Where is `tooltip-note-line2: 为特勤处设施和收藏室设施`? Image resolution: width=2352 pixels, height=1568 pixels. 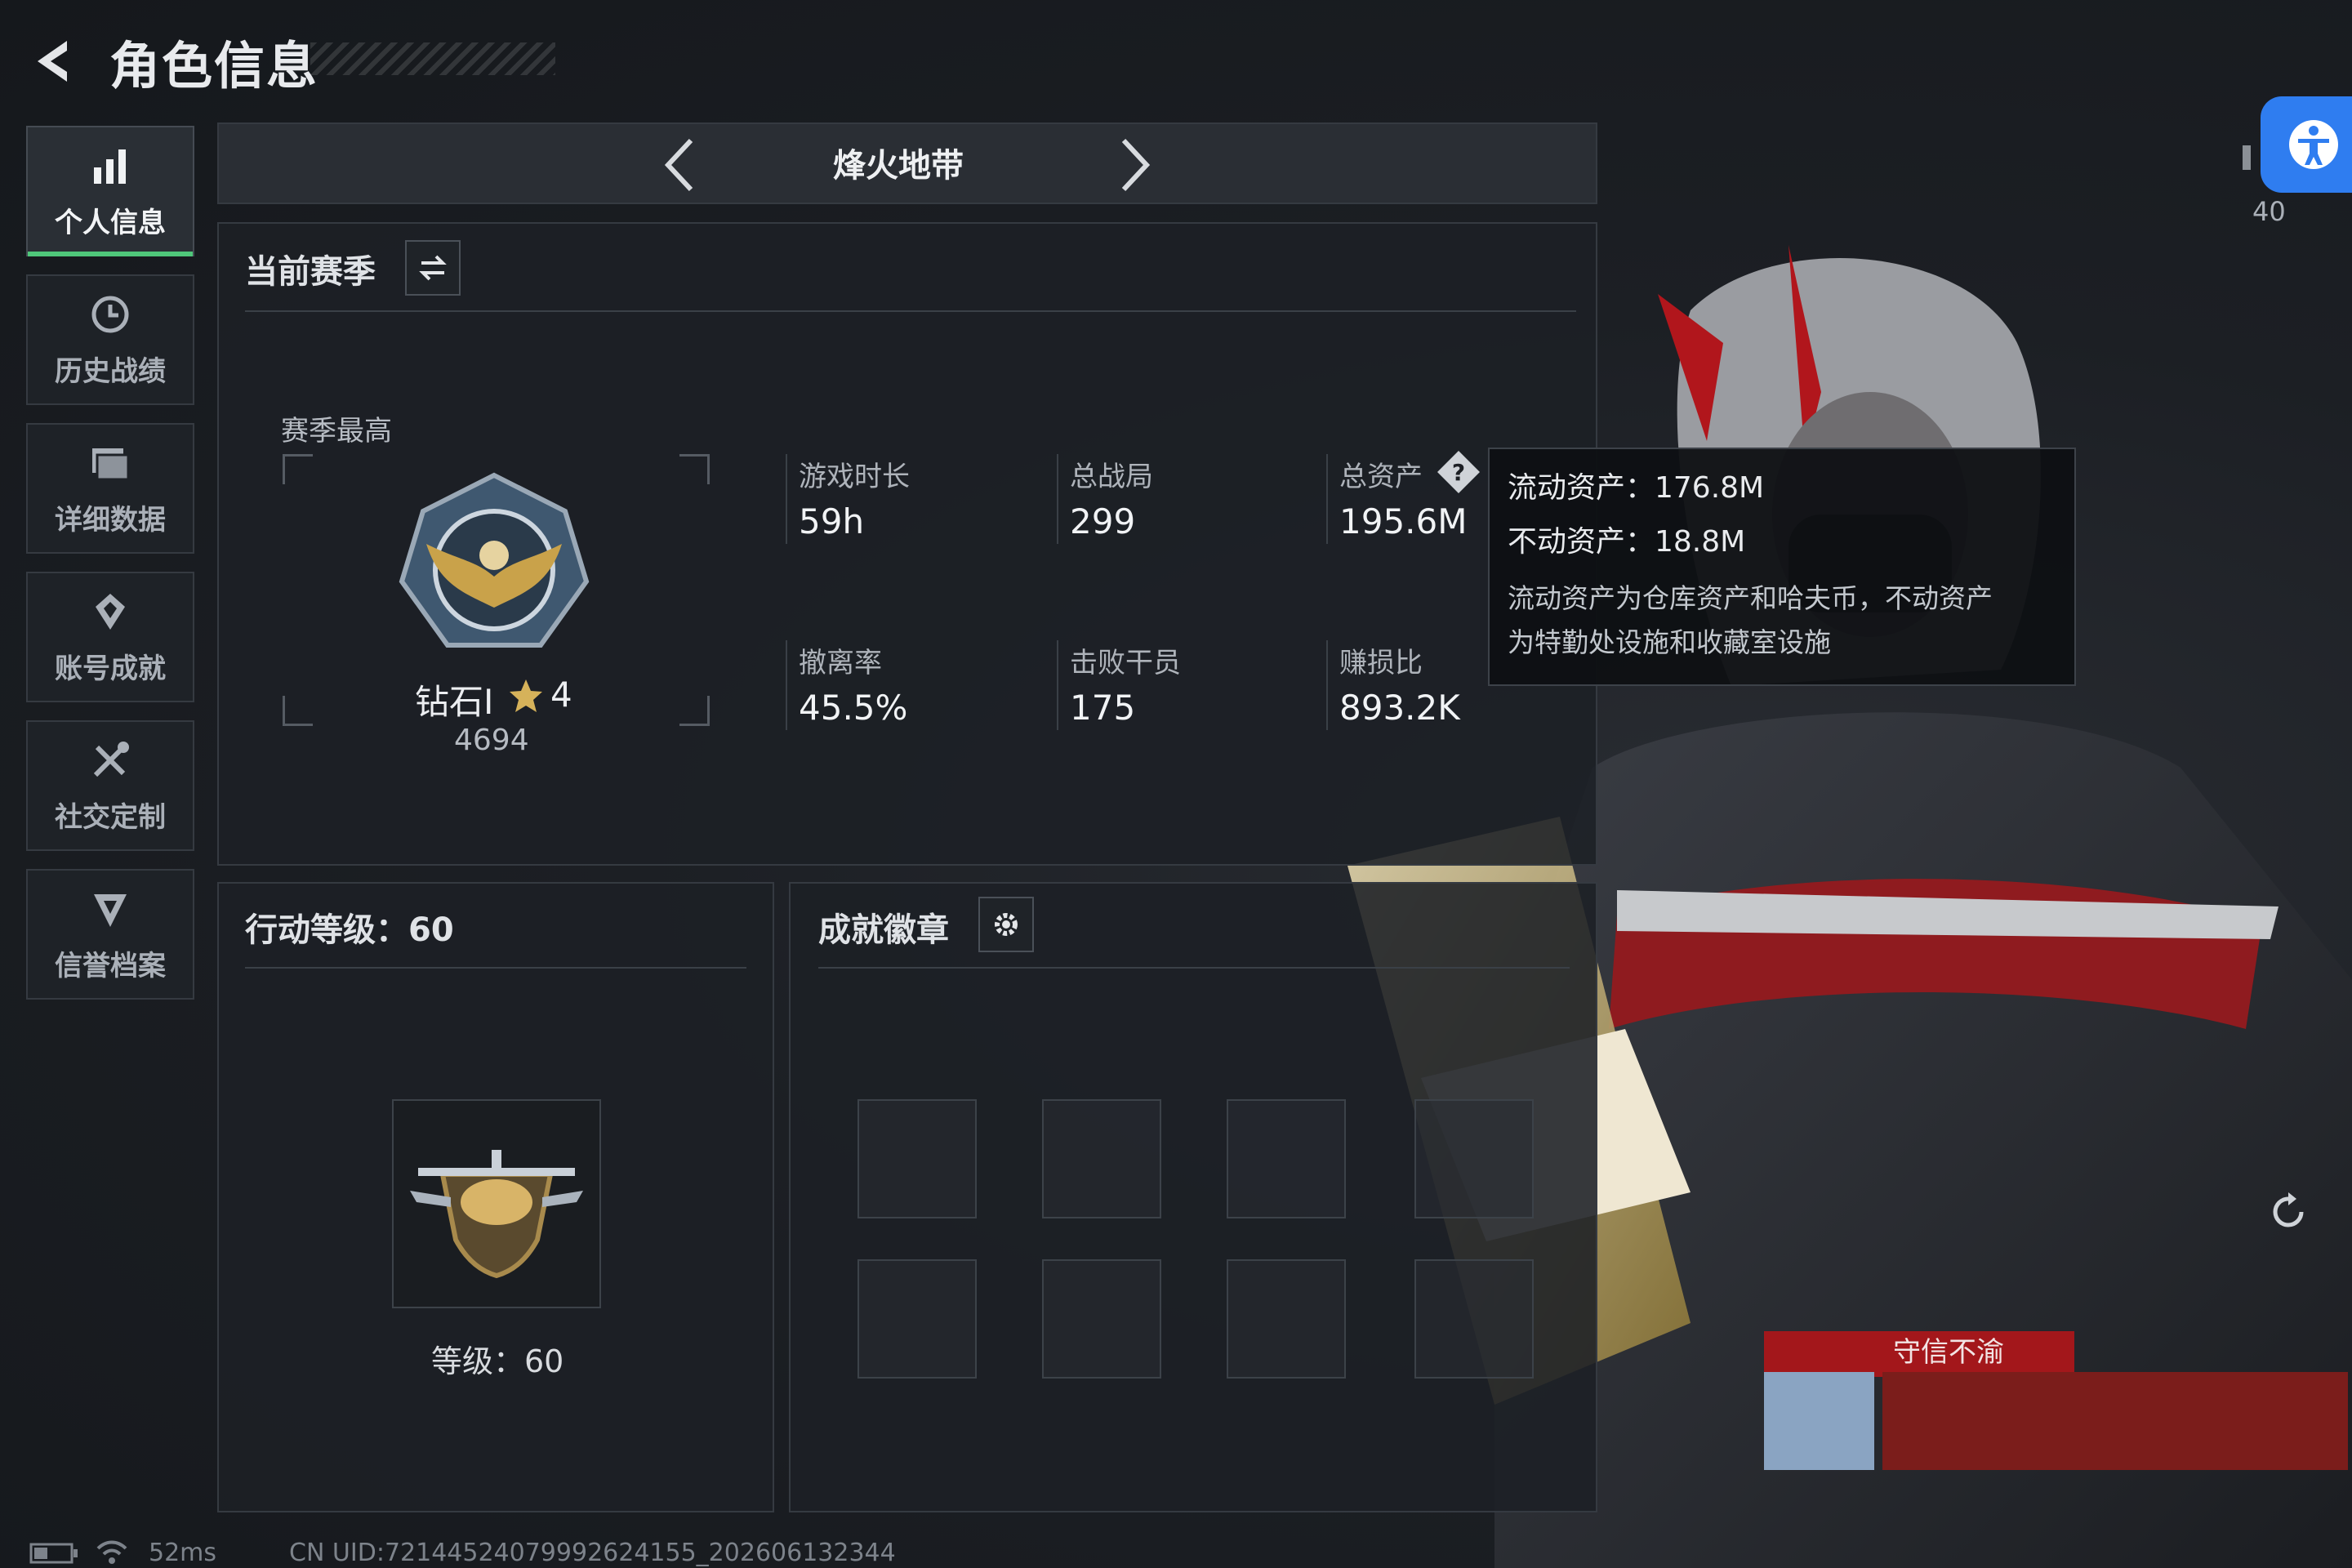
tooltip-note-line2: 为特勤处设施和收藏室设施 is located at coordinates (1669, 642).